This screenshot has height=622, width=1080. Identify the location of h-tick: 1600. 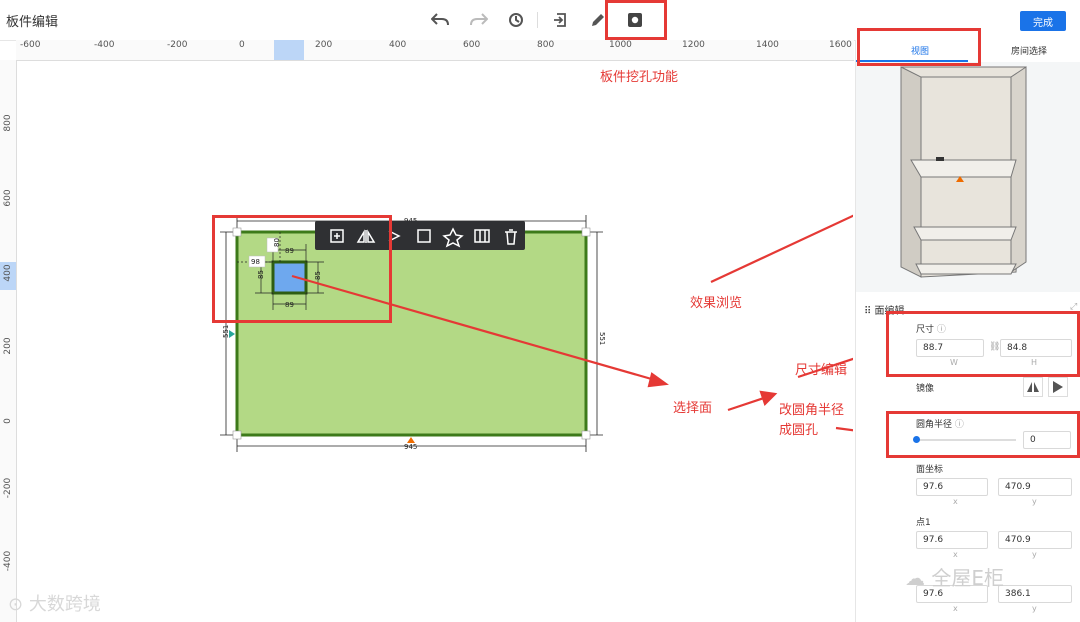
(840, 45).